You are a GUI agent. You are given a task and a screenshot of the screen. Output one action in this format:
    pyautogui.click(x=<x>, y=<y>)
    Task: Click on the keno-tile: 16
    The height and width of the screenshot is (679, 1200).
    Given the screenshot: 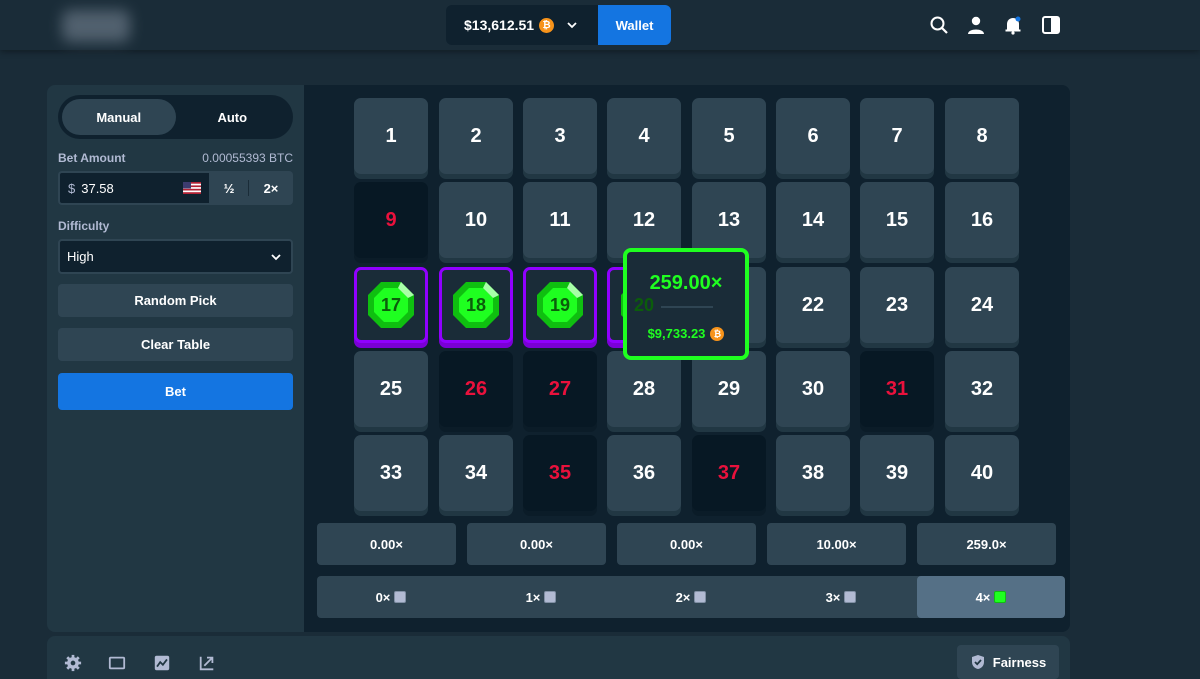 What is the action you would take?
    pyautogui.click(x=982, y=220)
    